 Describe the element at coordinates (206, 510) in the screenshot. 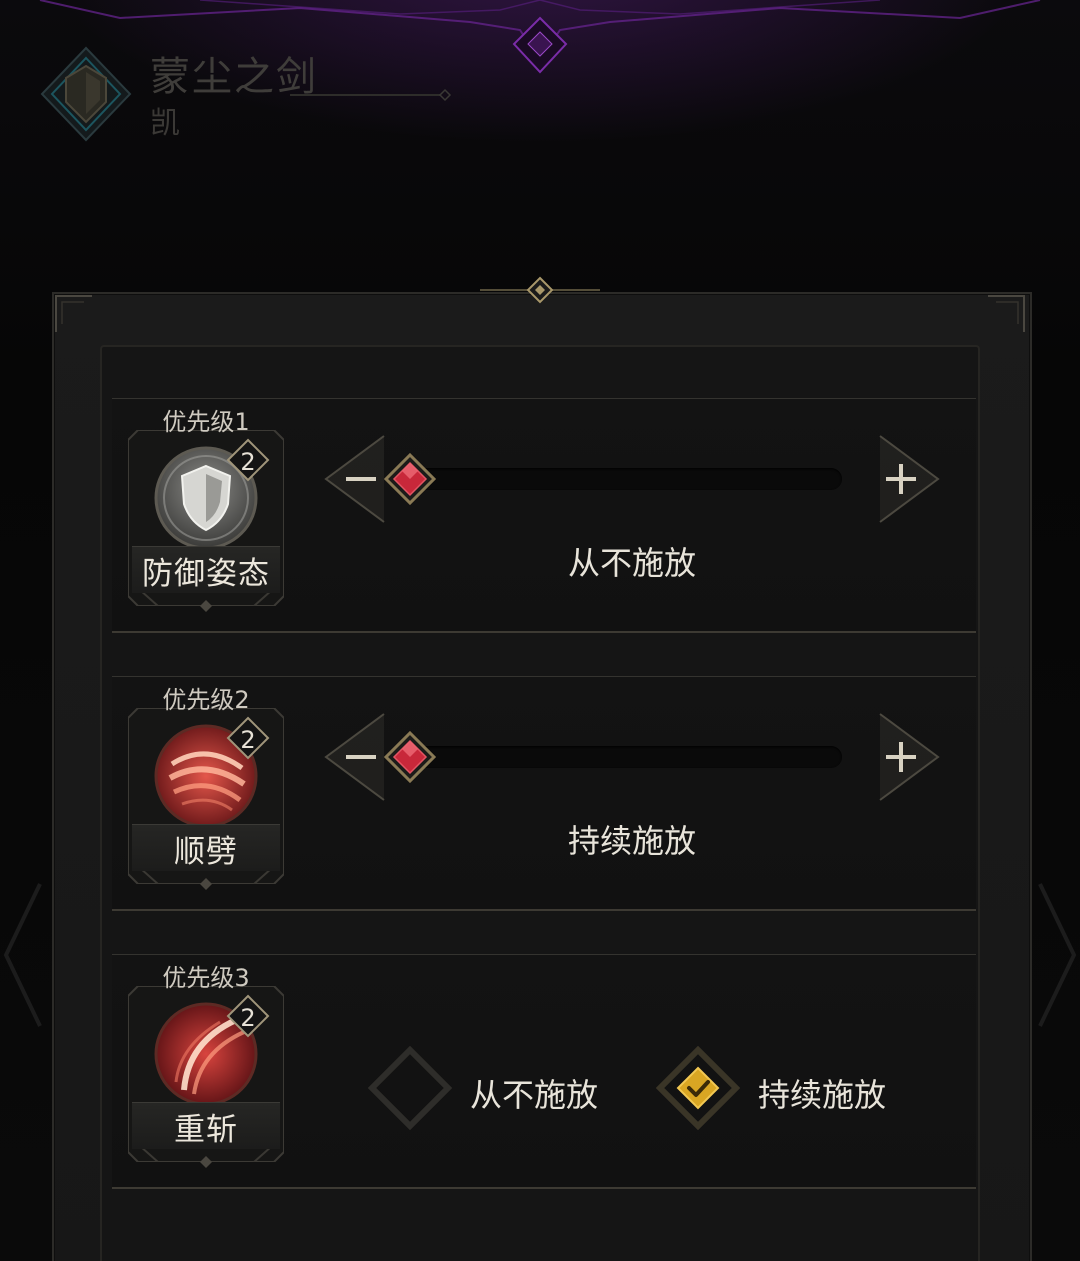

I see `skill-card: 优先级1 2 防御姿态` at that location.